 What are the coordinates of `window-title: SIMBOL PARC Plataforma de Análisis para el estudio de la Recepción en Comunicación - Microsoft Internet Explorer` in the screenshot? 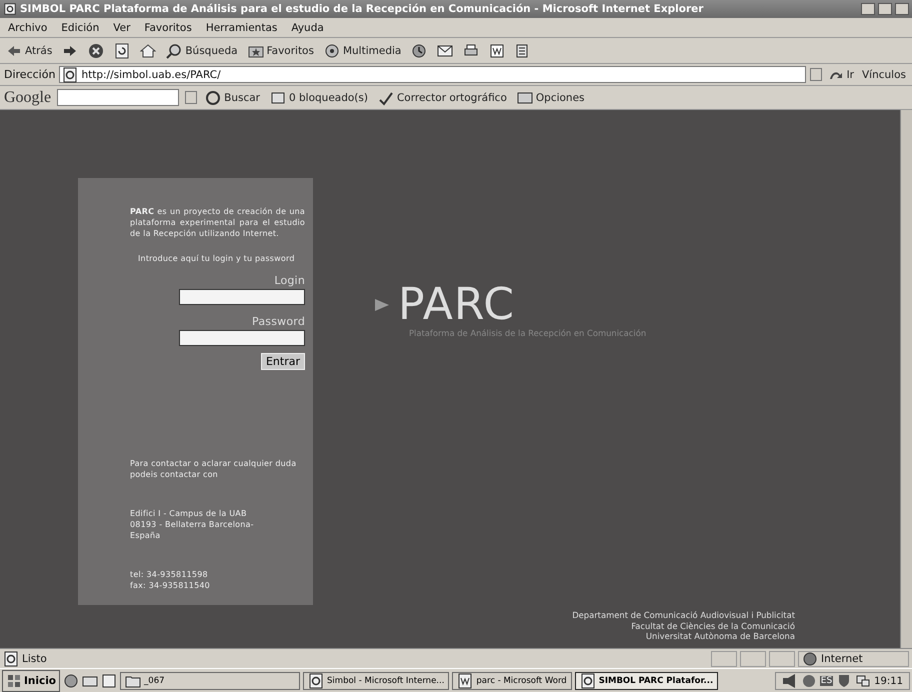 It's located at (362, 9).